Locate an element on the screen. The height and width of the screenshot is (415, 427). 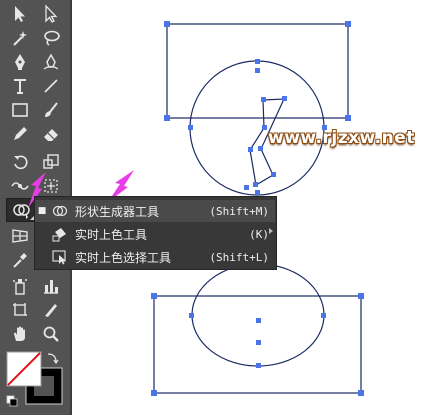
artboard-tool is located at coordinates (20, 310).